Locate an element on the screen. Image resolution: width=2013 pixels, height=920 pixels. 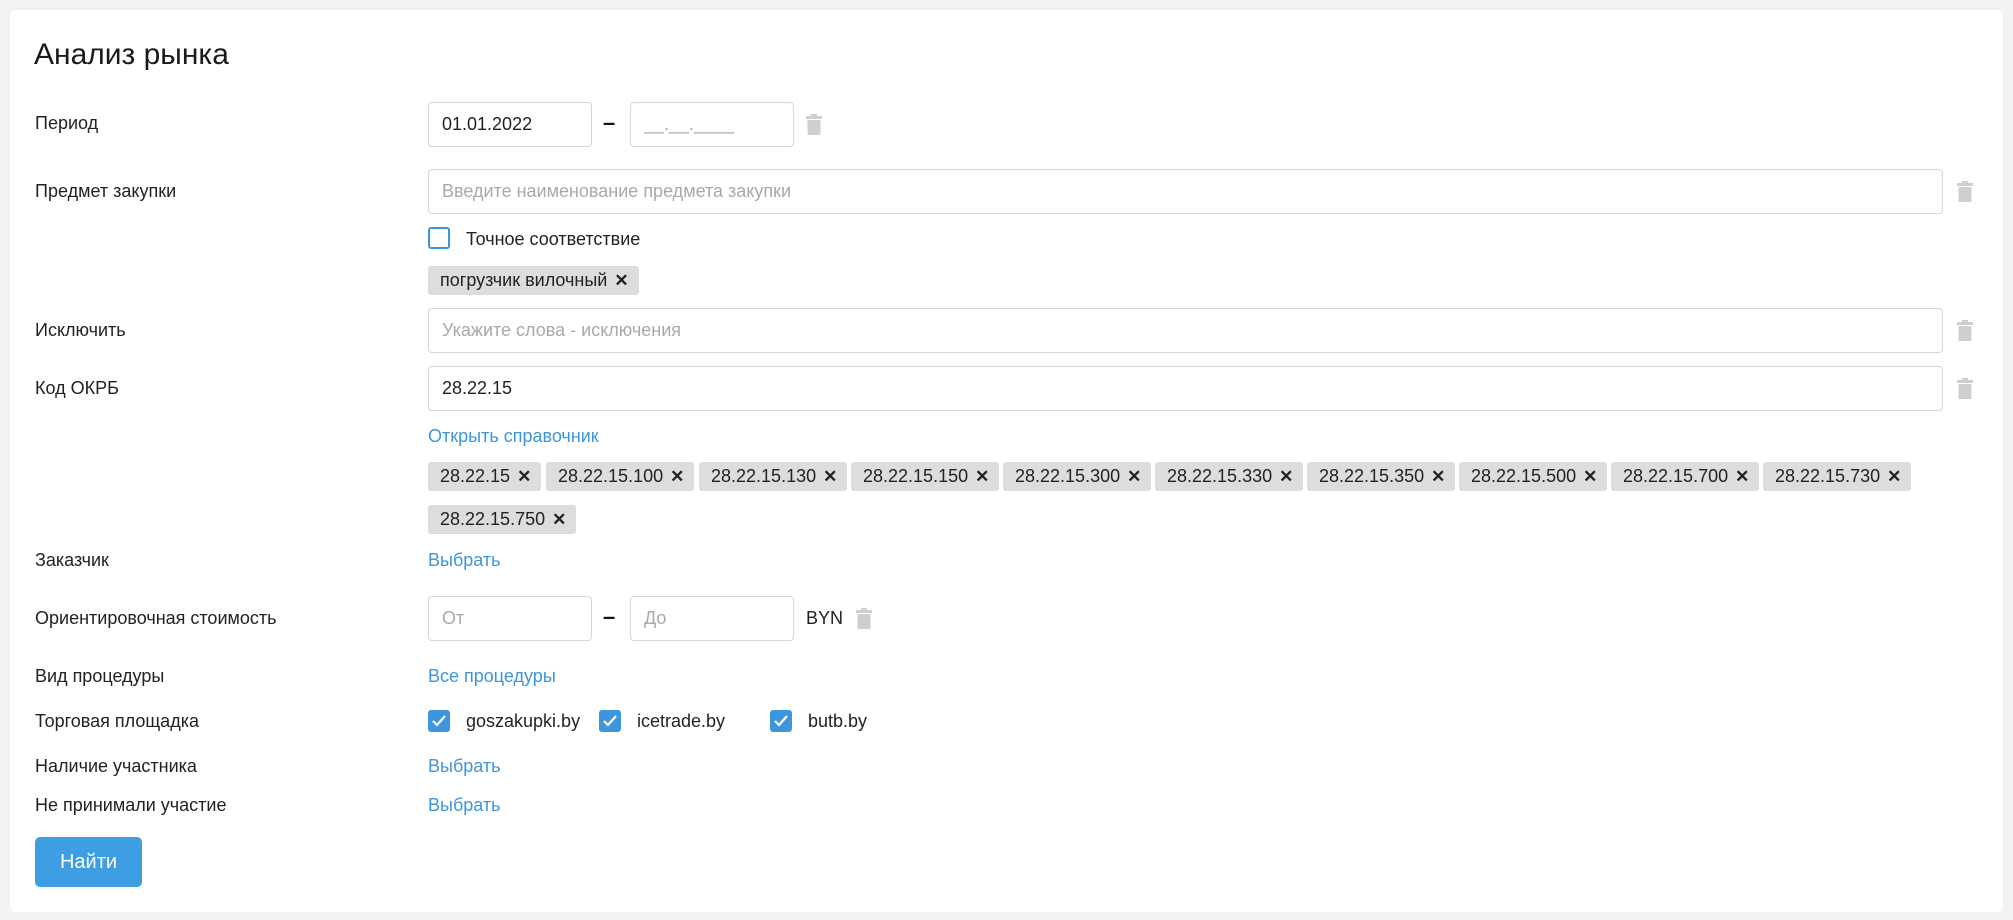
okrb-tag: 28.22.15.500 ✕ is located at coordinates (1533, 476).